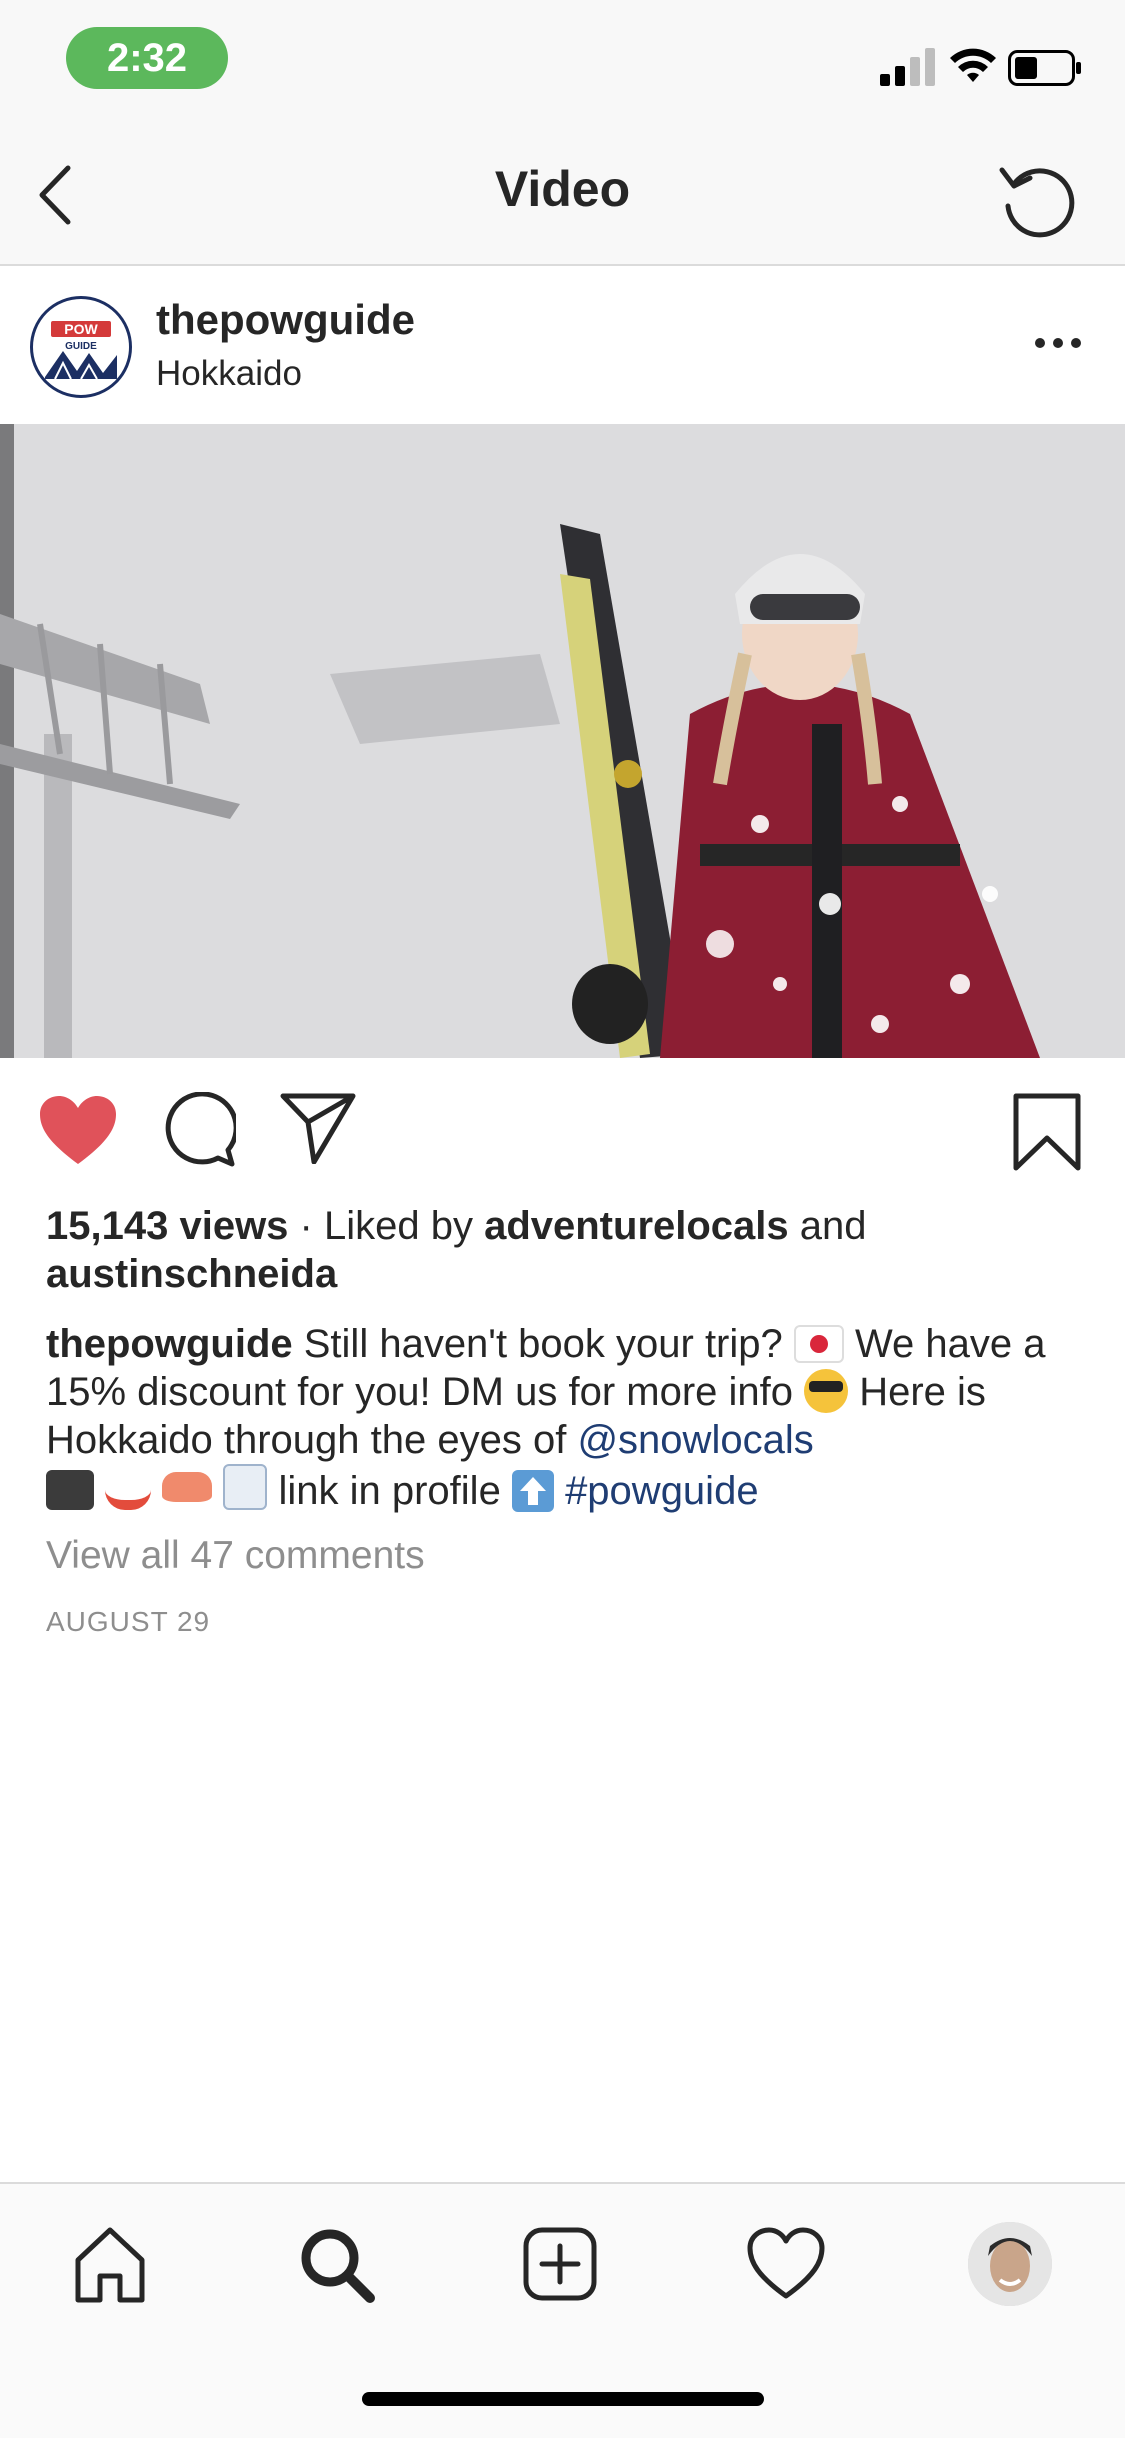  Describe the element at coordinates (1038, 198) in the screenshot. I see `refresh-icon` at that location.